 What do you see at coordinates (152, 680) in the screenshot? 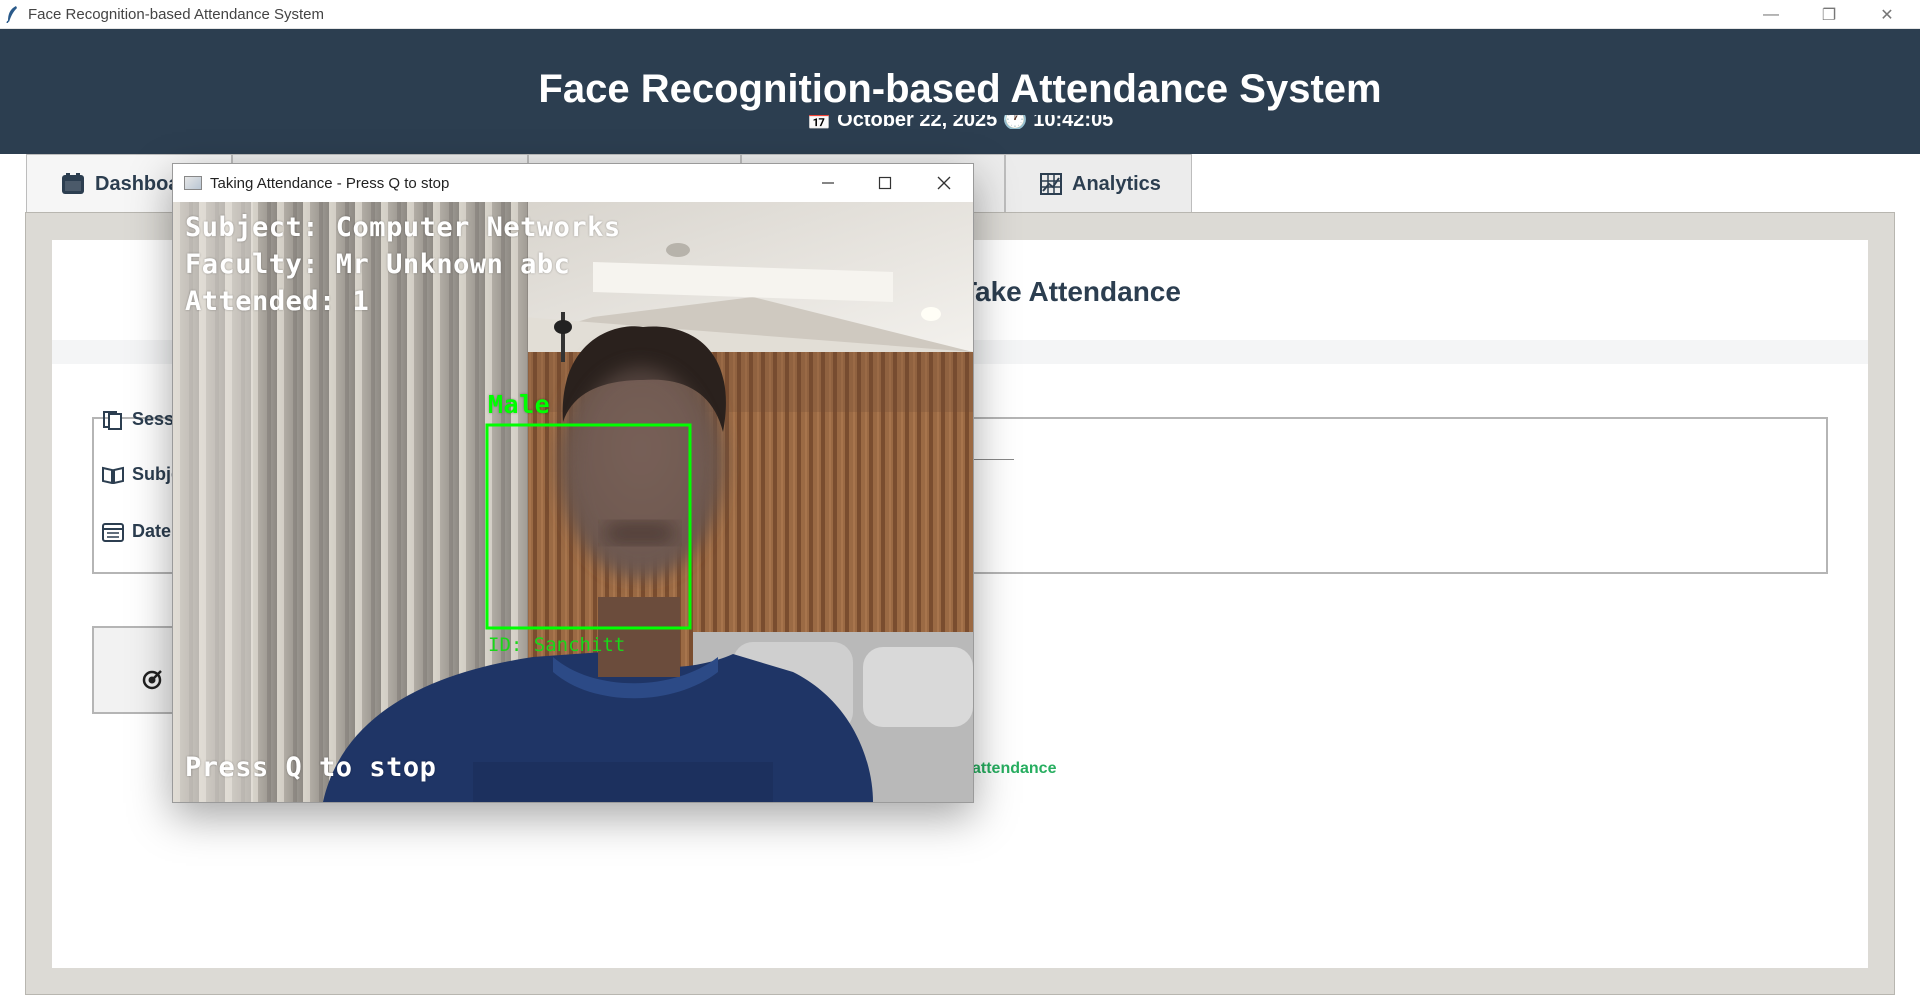
I see `target-icon` at bounding box center [152, 680].